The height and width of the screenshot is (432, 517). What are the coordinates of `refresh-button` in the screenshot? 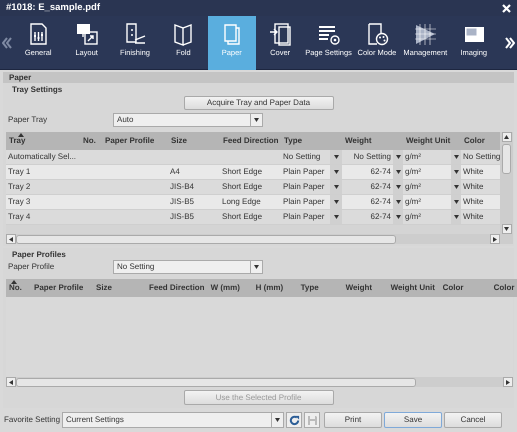 It's located at (294, 420).